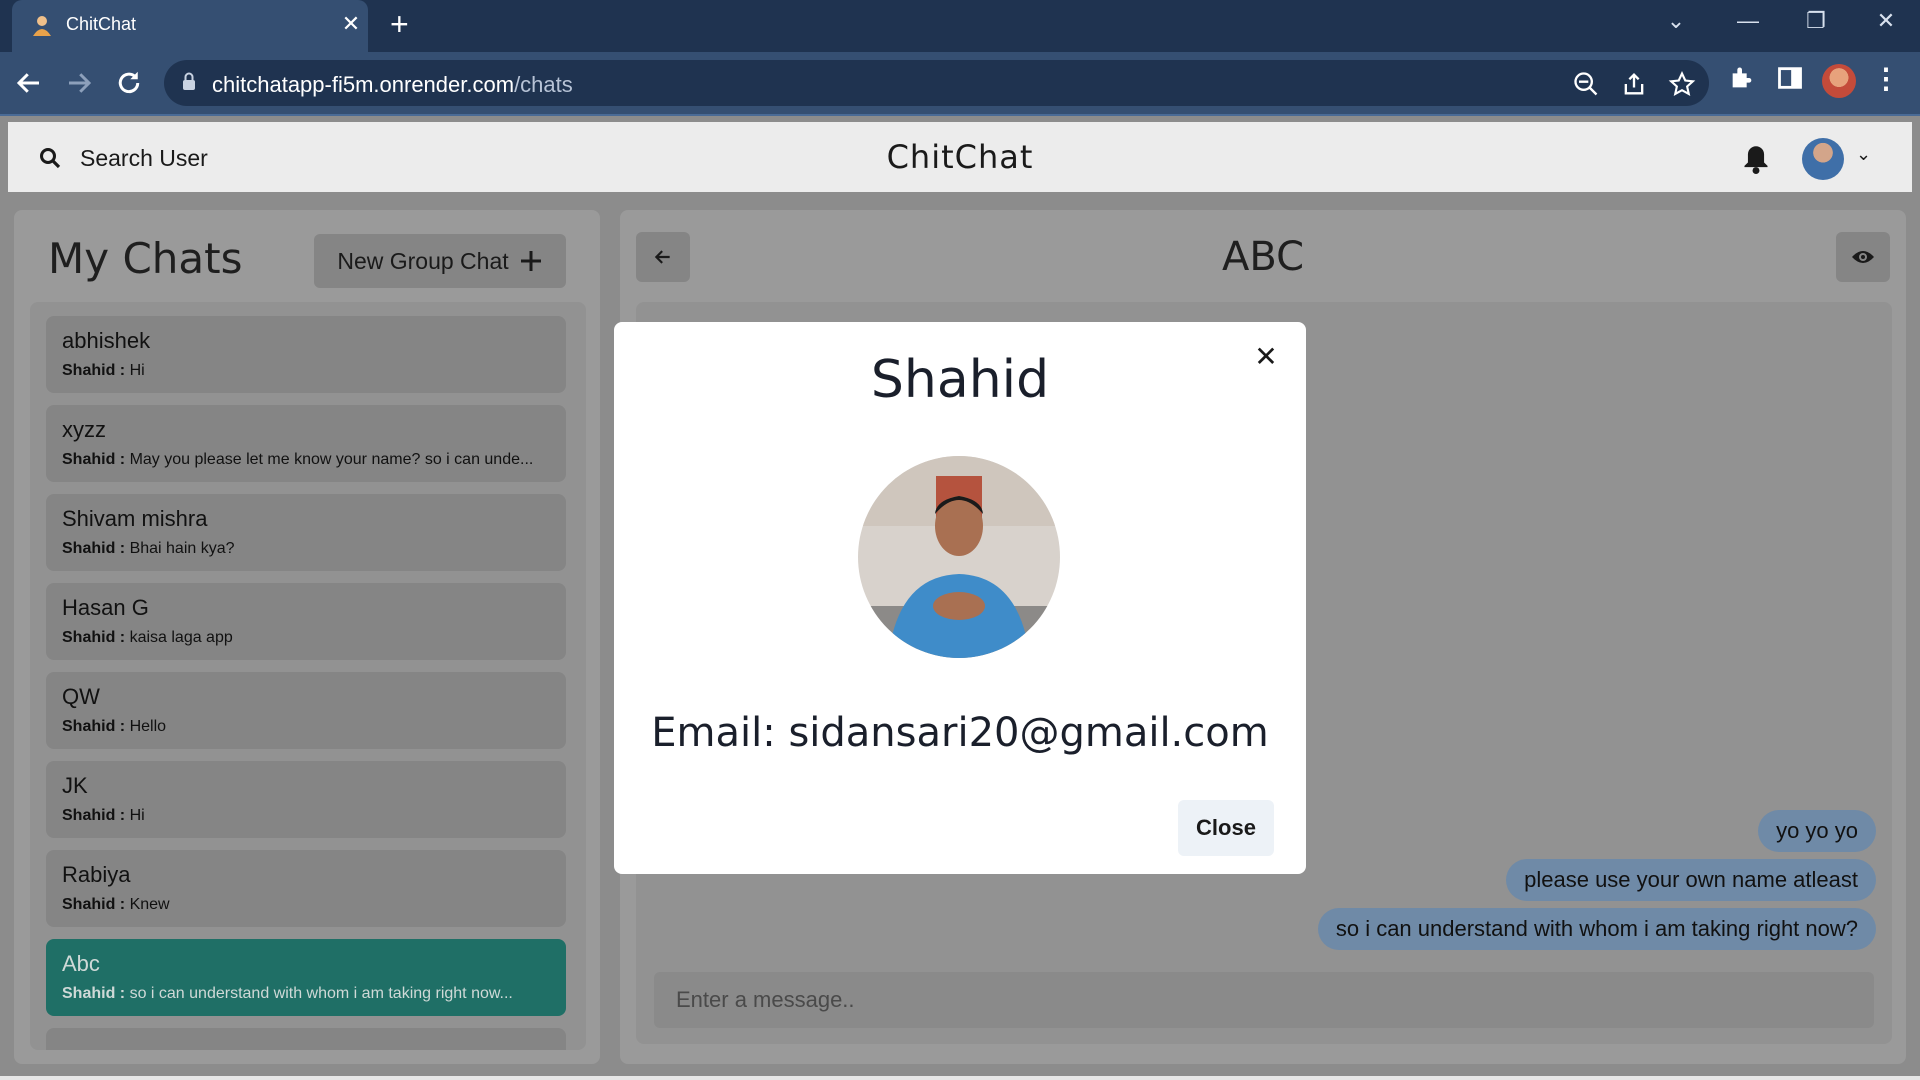  I want to click on tab-title: ChitChat, so click(101, 24).